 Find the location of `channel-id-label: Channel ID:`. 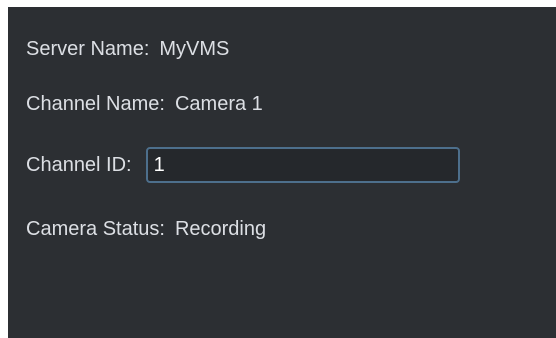

channel-id-label: Channel ID: is located at coordinates (79, 164).